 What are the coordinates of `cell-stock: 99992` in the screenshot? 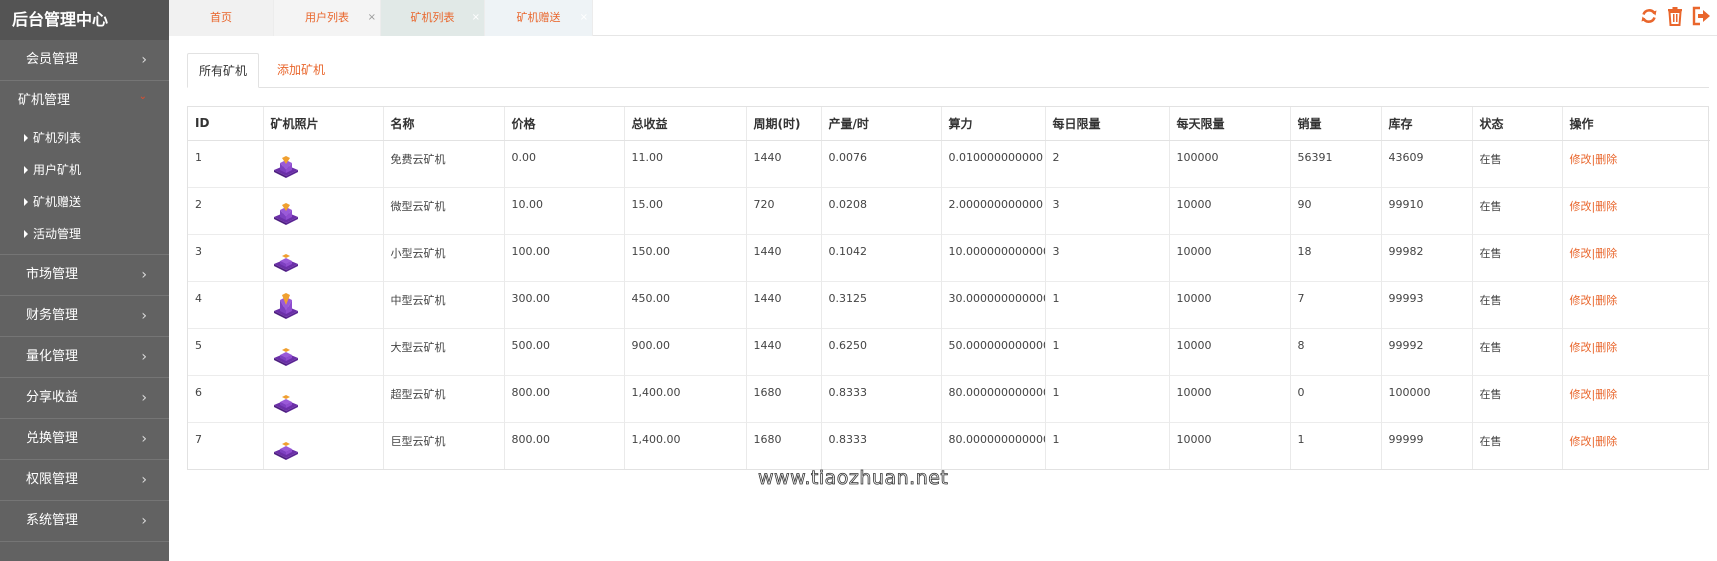 It's located at (1427, 351).